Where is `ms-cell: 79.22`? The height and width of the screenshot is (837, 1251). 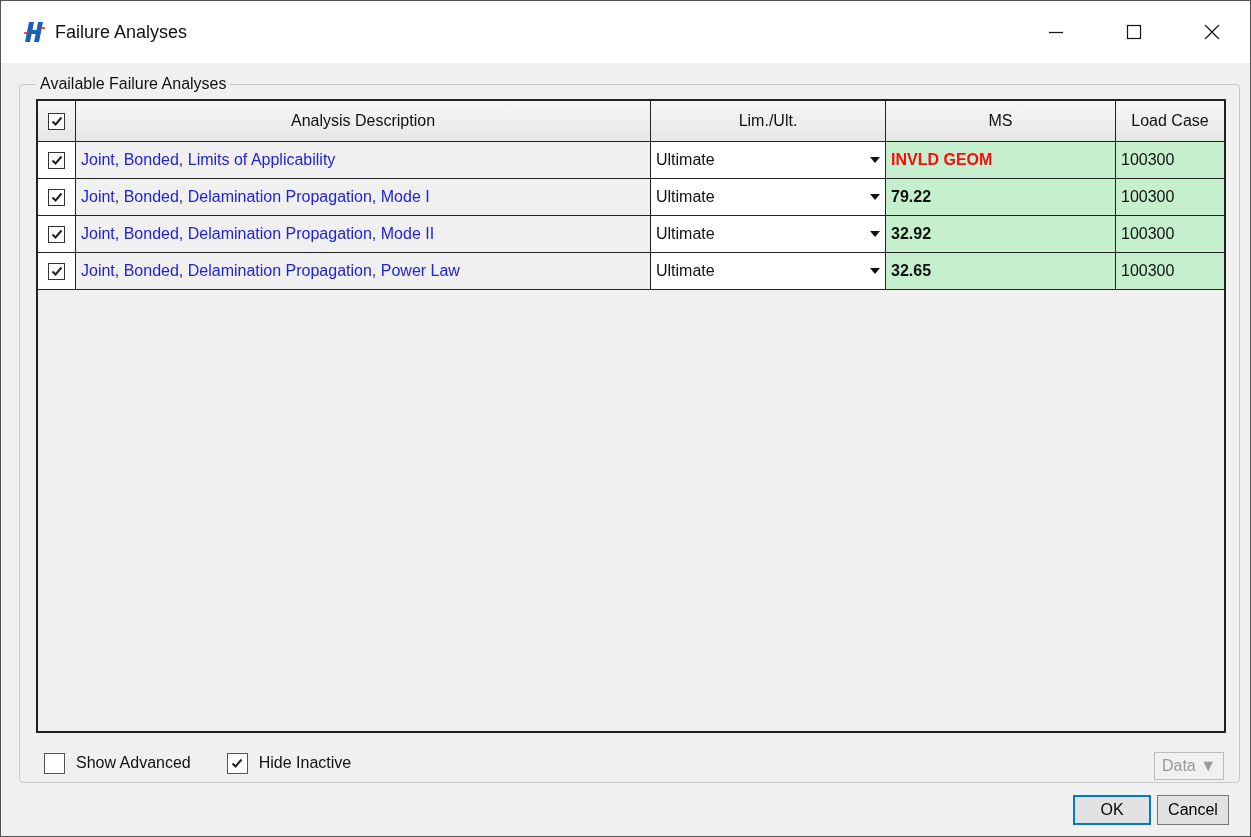
ms-cell: 79.22 is located at coordinates (1001, 197).